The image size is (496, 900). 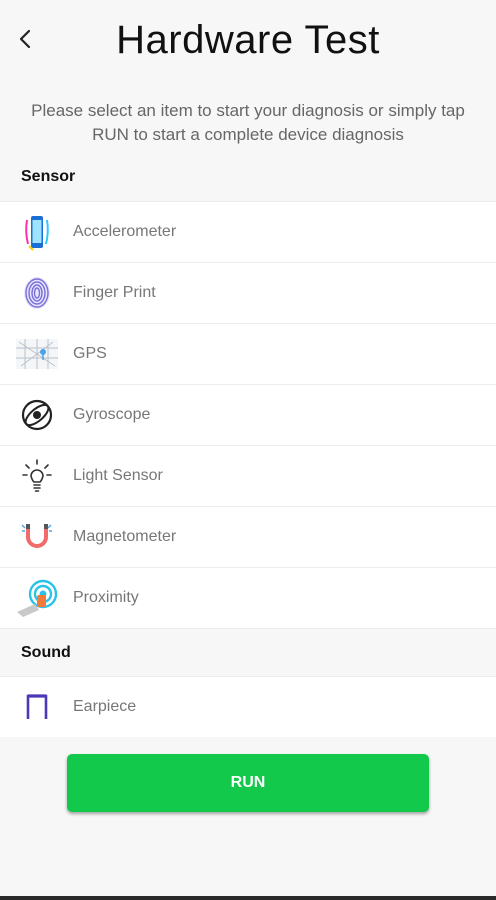 I want to click on gyroscope-icon, so click(x=37, y=415).